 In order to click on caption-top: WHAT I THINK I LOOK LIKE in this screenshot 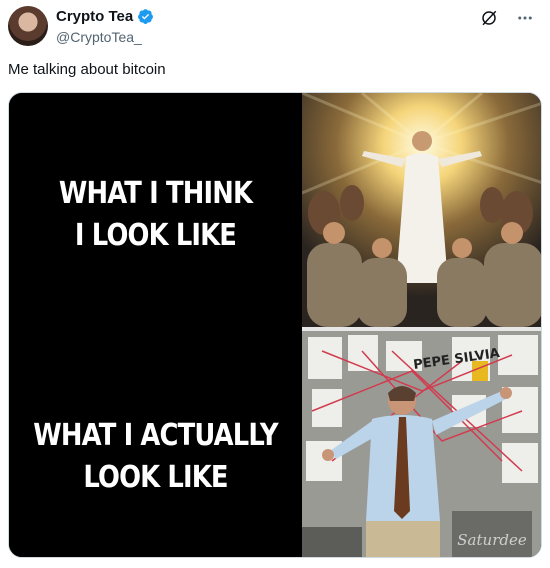, I will do `click(156, 215)`.